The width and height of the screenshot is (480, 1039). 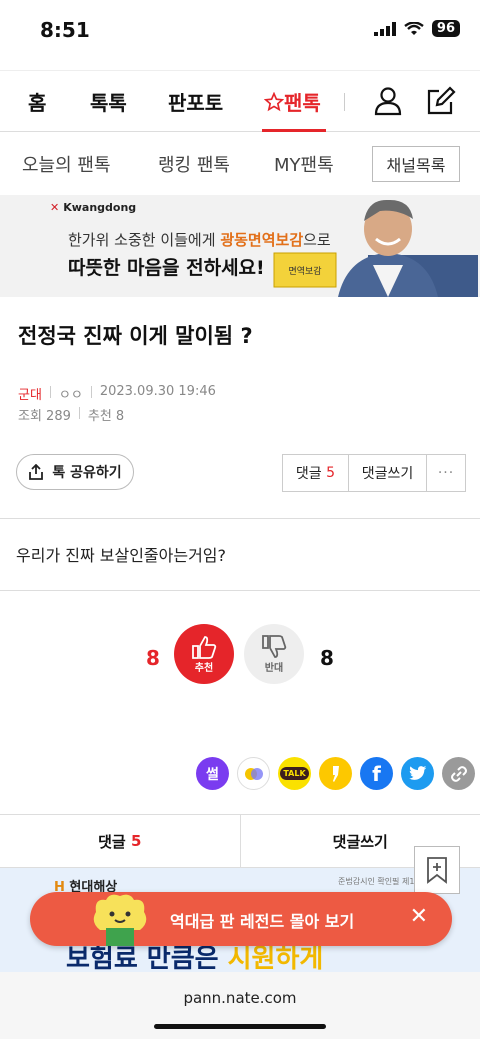 What do you see at coordinates (100, 207) in the screenshot?
I see `ad-brand: Kwangdong` at bounding box center [100, 207].